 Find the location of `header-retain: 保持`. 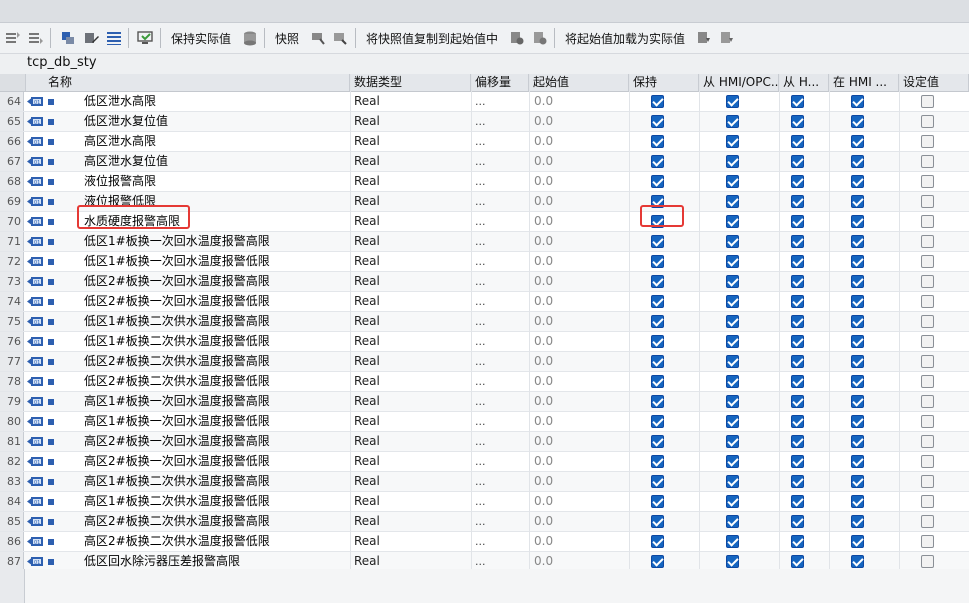

header-retain: 保持 is located at coordinates (664, 82).